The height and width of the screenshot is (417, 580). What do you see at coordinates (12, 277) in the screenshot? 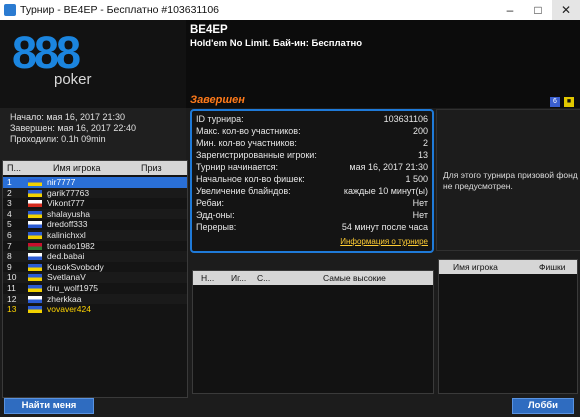
I see `player-place: 10` at bounding box center [12, 277].